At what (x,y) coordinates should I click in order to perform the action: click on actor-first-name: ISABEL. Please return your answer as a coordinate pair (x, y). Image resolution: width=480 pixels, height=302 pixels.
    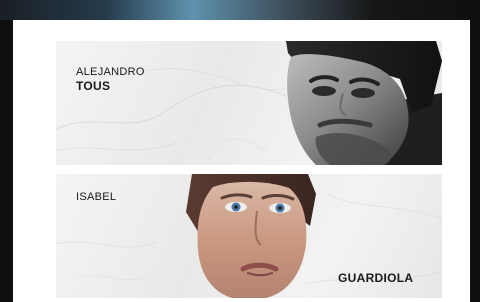
    Looking at the image, I should click on (96, 197).